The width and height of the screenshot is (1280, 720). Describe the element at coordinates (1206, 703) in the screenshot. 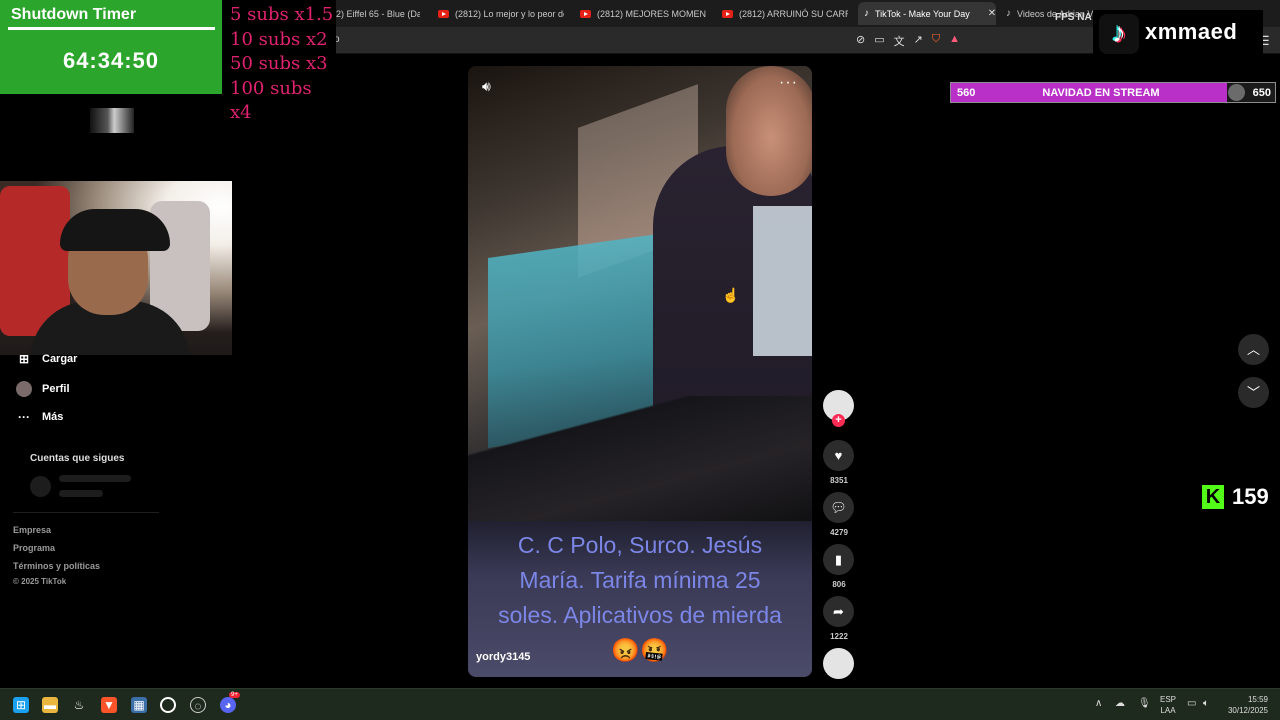

I see `volume-tray-icon: 🔈︎` at that location.